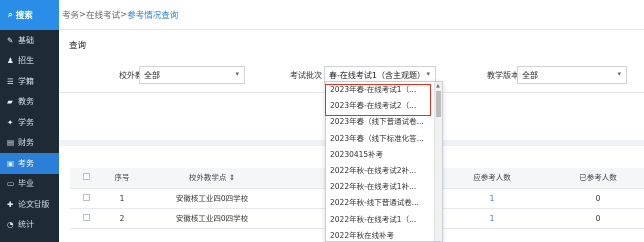 This screenshot has width=644, height=242. What do you see at coordinates (503, 75) in the screenshot?
I see `version-label: 教学版本` at bounding box center [503, 75].